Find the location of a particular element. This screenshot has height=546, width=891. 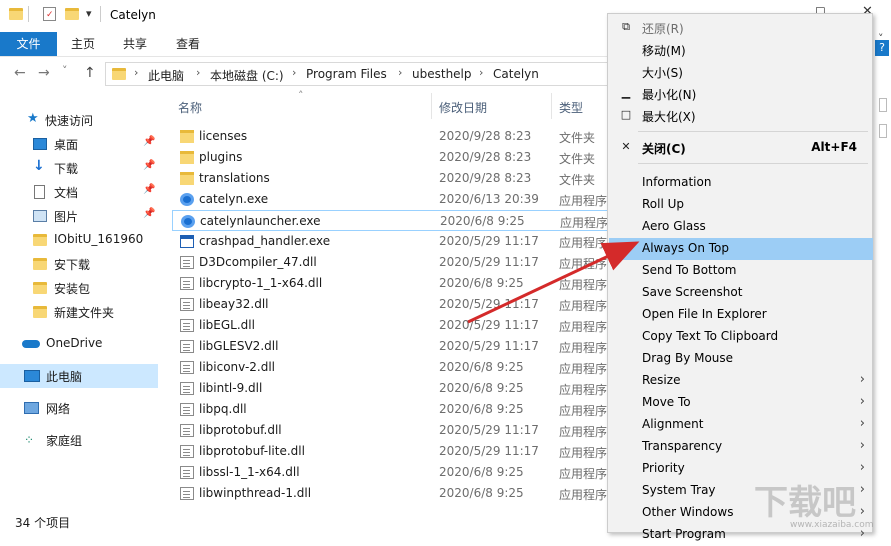

tab-home: 主页 is located at coordinates (83, 44).